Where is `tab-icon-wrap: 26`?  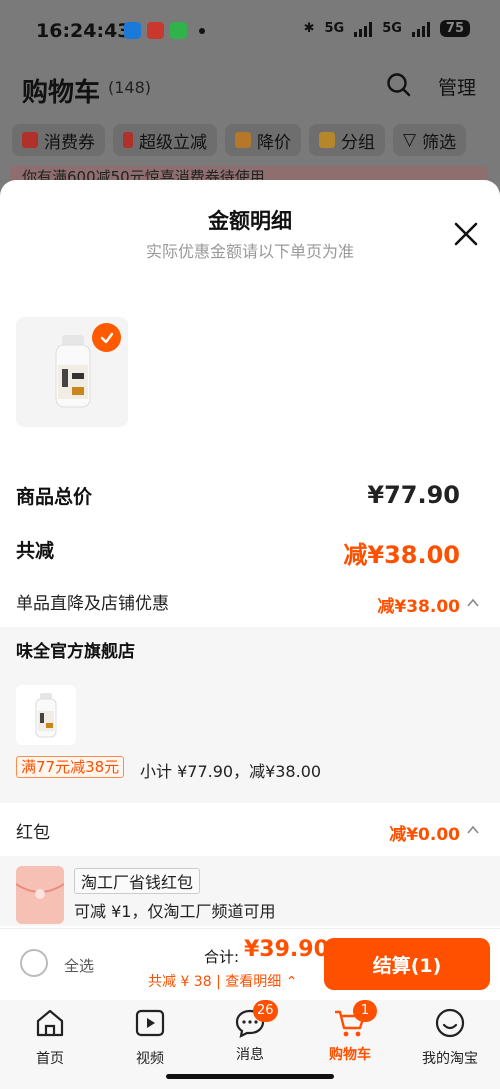 tab-icon-wrap: 26 is located at coordinates (255, 1020).